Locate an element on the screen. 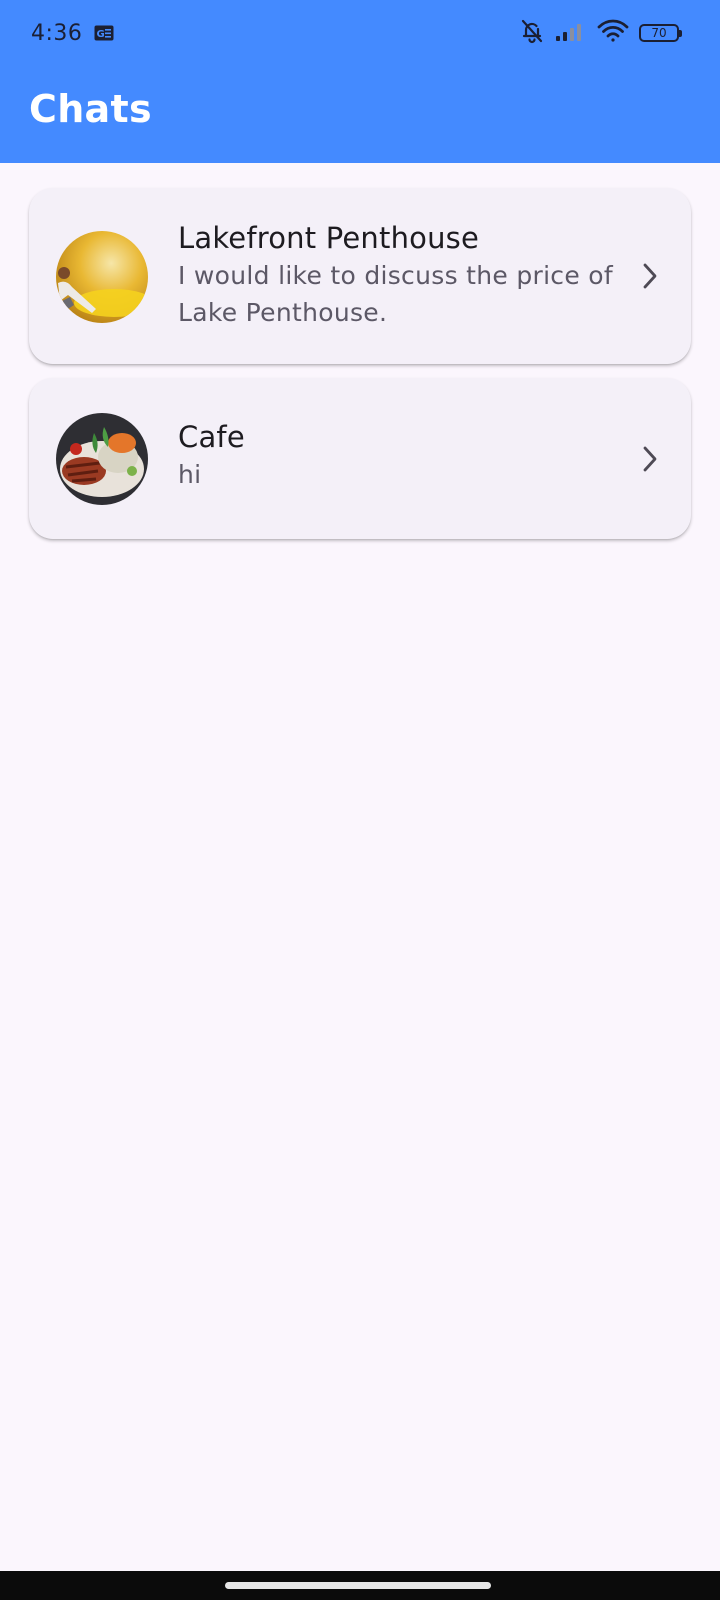  svg-text: G is located at coordinates (101, 34).